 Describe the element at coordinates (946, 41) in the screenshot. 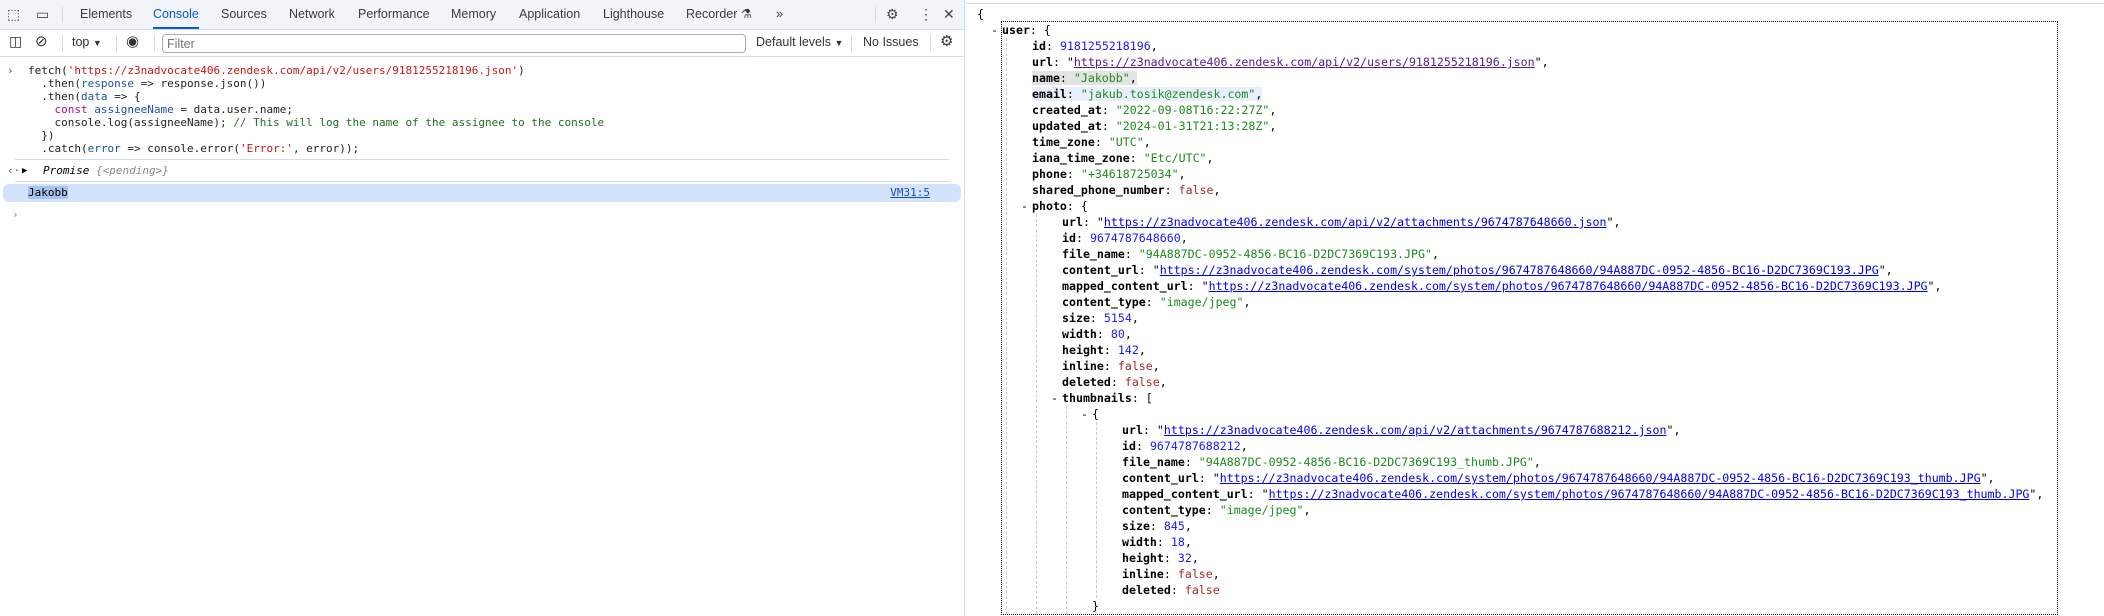

I see `console-settings-icon: ⚙` at that location.